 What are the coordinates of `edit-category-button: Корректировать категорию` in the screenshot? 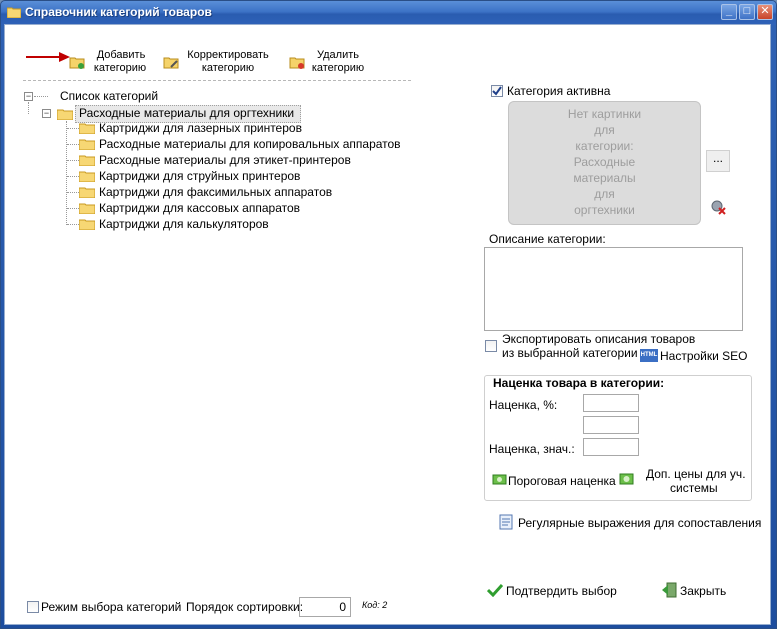 It's located at (219, 63).